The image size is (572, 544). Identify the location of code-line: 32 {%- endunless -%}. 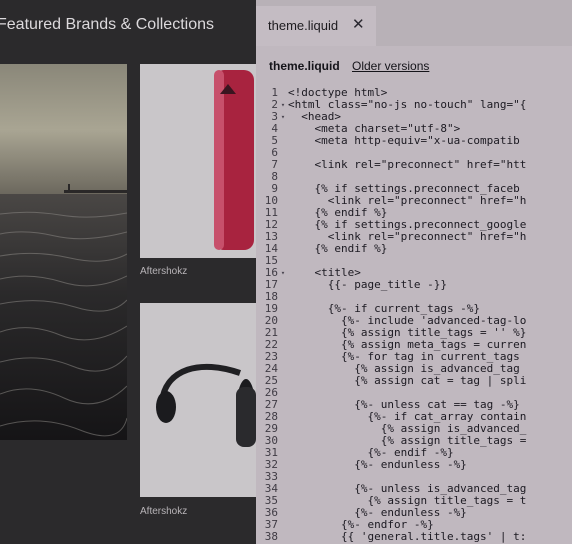
(414, 465).